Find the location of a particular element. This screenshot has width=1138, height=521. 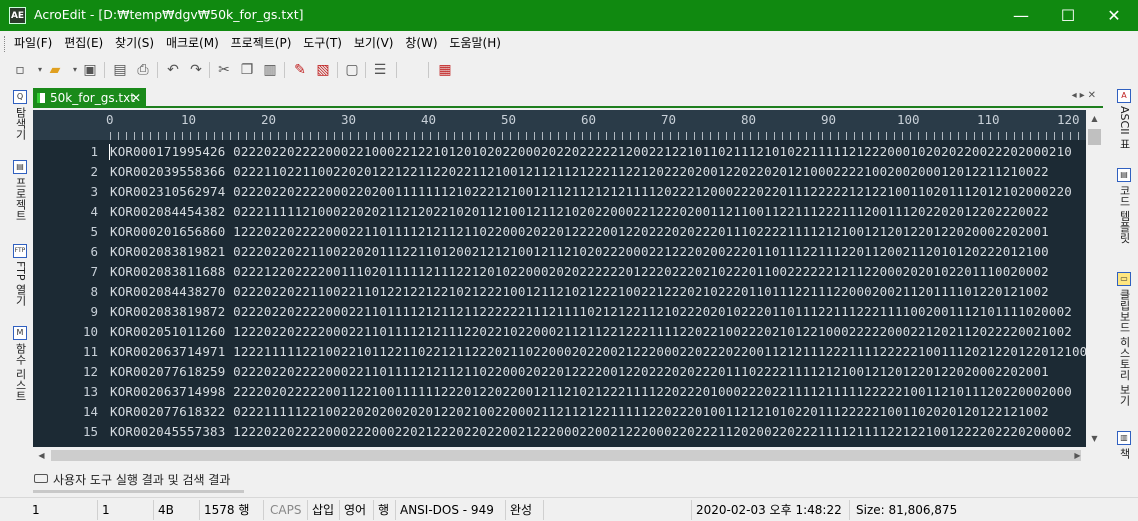

save-icon: ▣ is located at coordinates (90, 70).